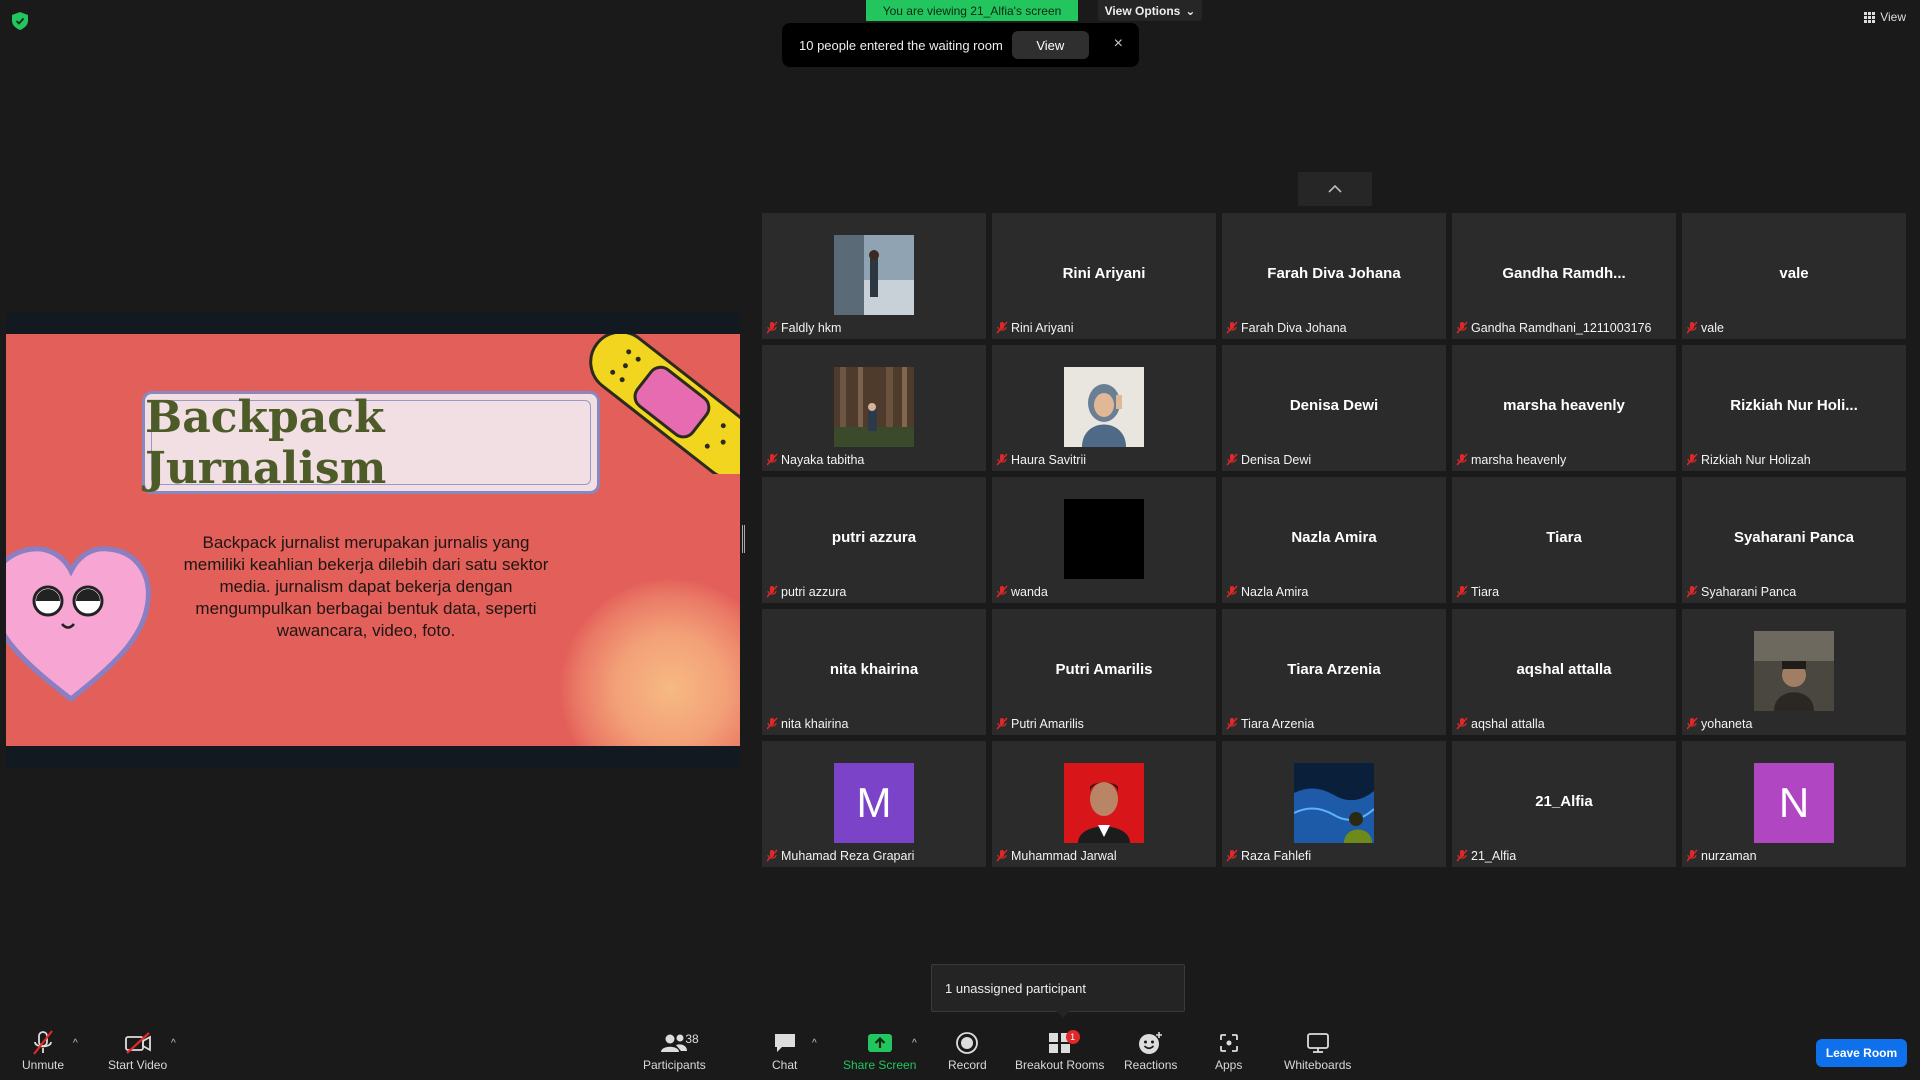 The width and height of the screenshot is (1920, 1080). Describe the element at coordinates (807, 723) in the screenshot. I see `participant-name-label: nita khairina` at that location.